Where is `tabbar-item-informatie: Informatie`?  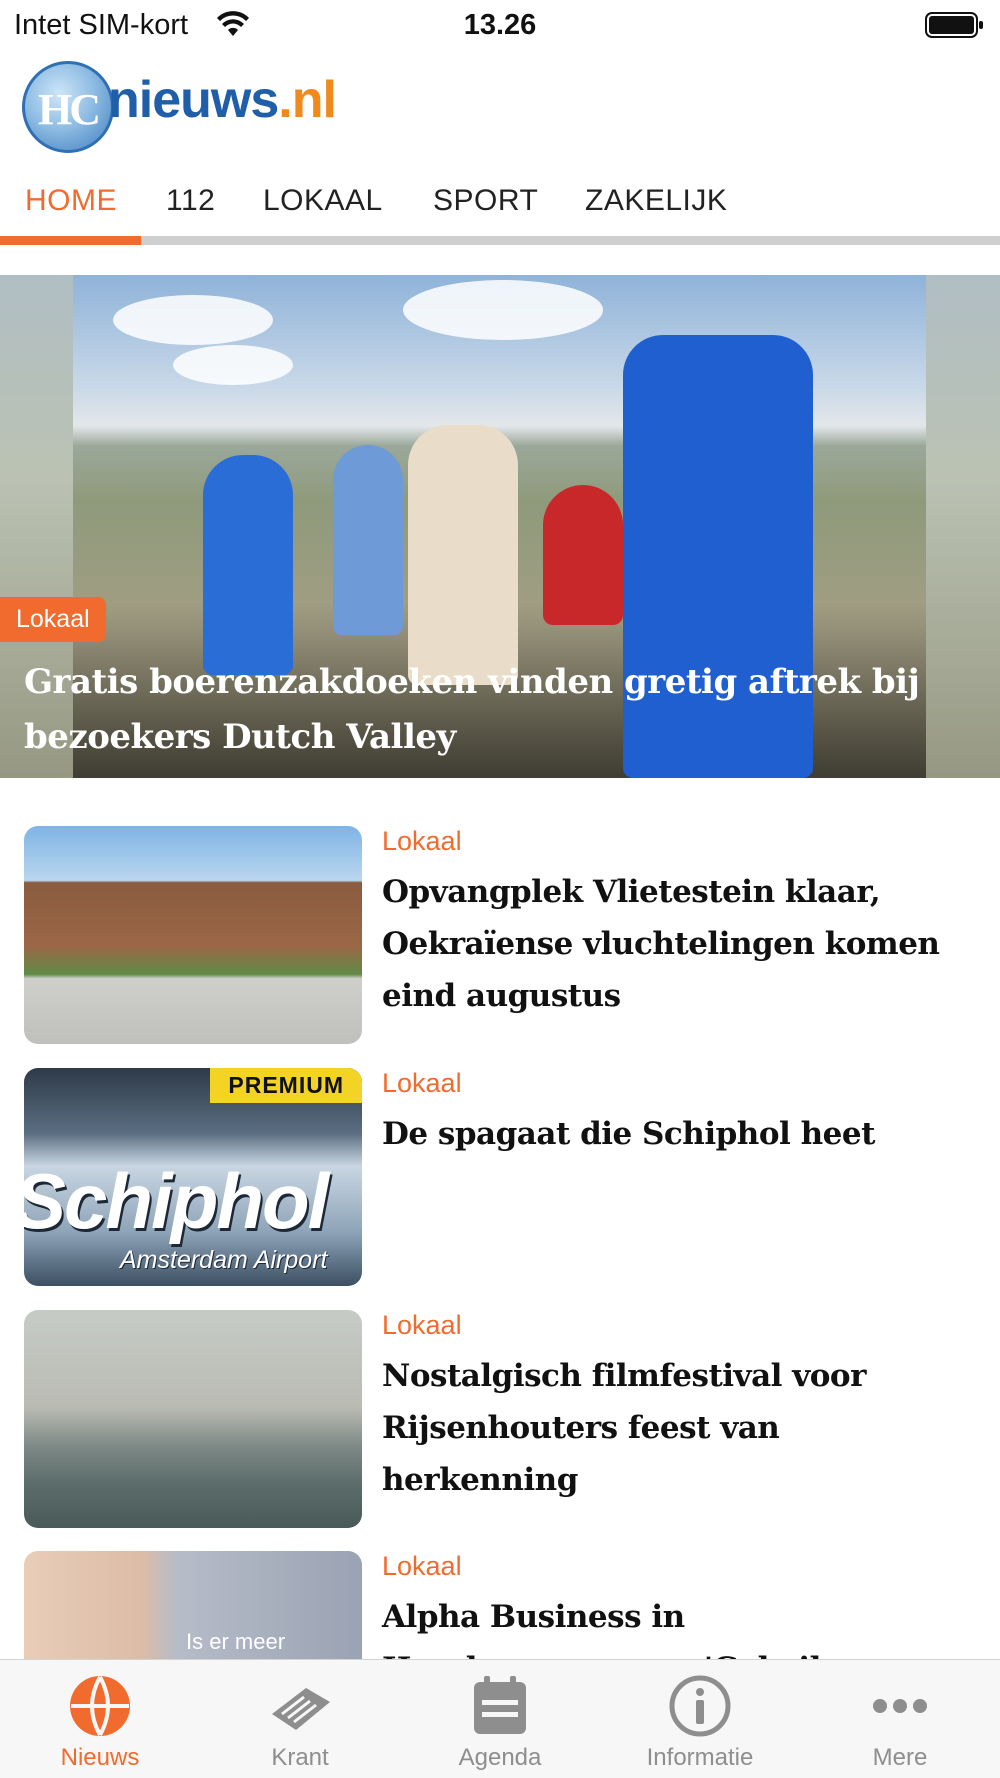
tabbar-item-informatie: Informatie is located at coordinates (700, 1719).